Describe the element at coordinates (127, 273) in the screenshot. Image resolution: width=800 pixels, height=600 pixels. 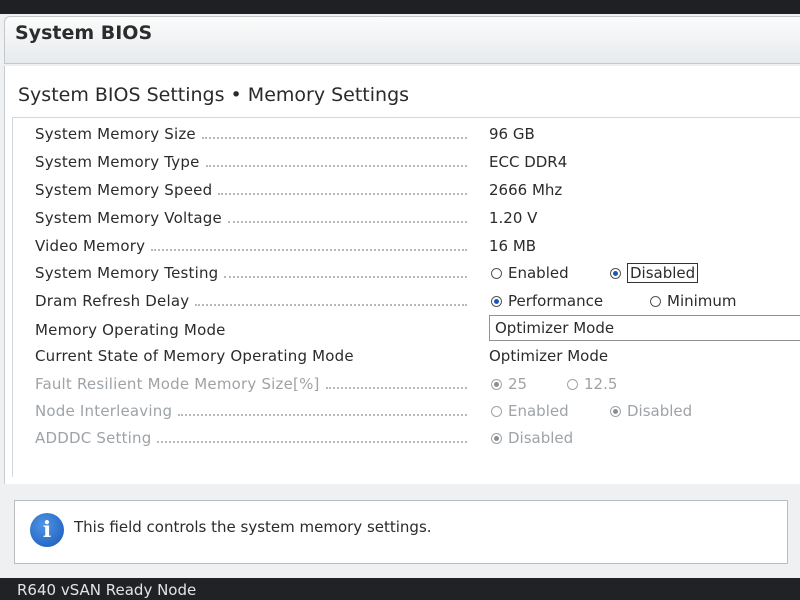
I see `setting-label: System Memory Testing` at that location.